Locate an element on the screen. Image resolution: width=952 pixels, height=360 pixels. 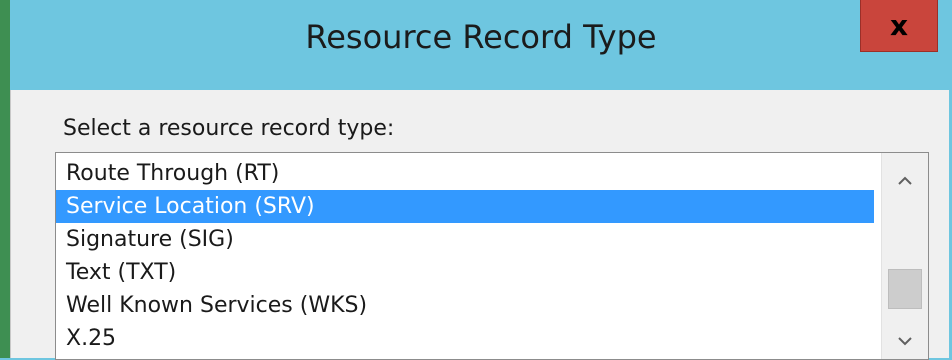
scroll-down-button is located at coordinates (905, 341).